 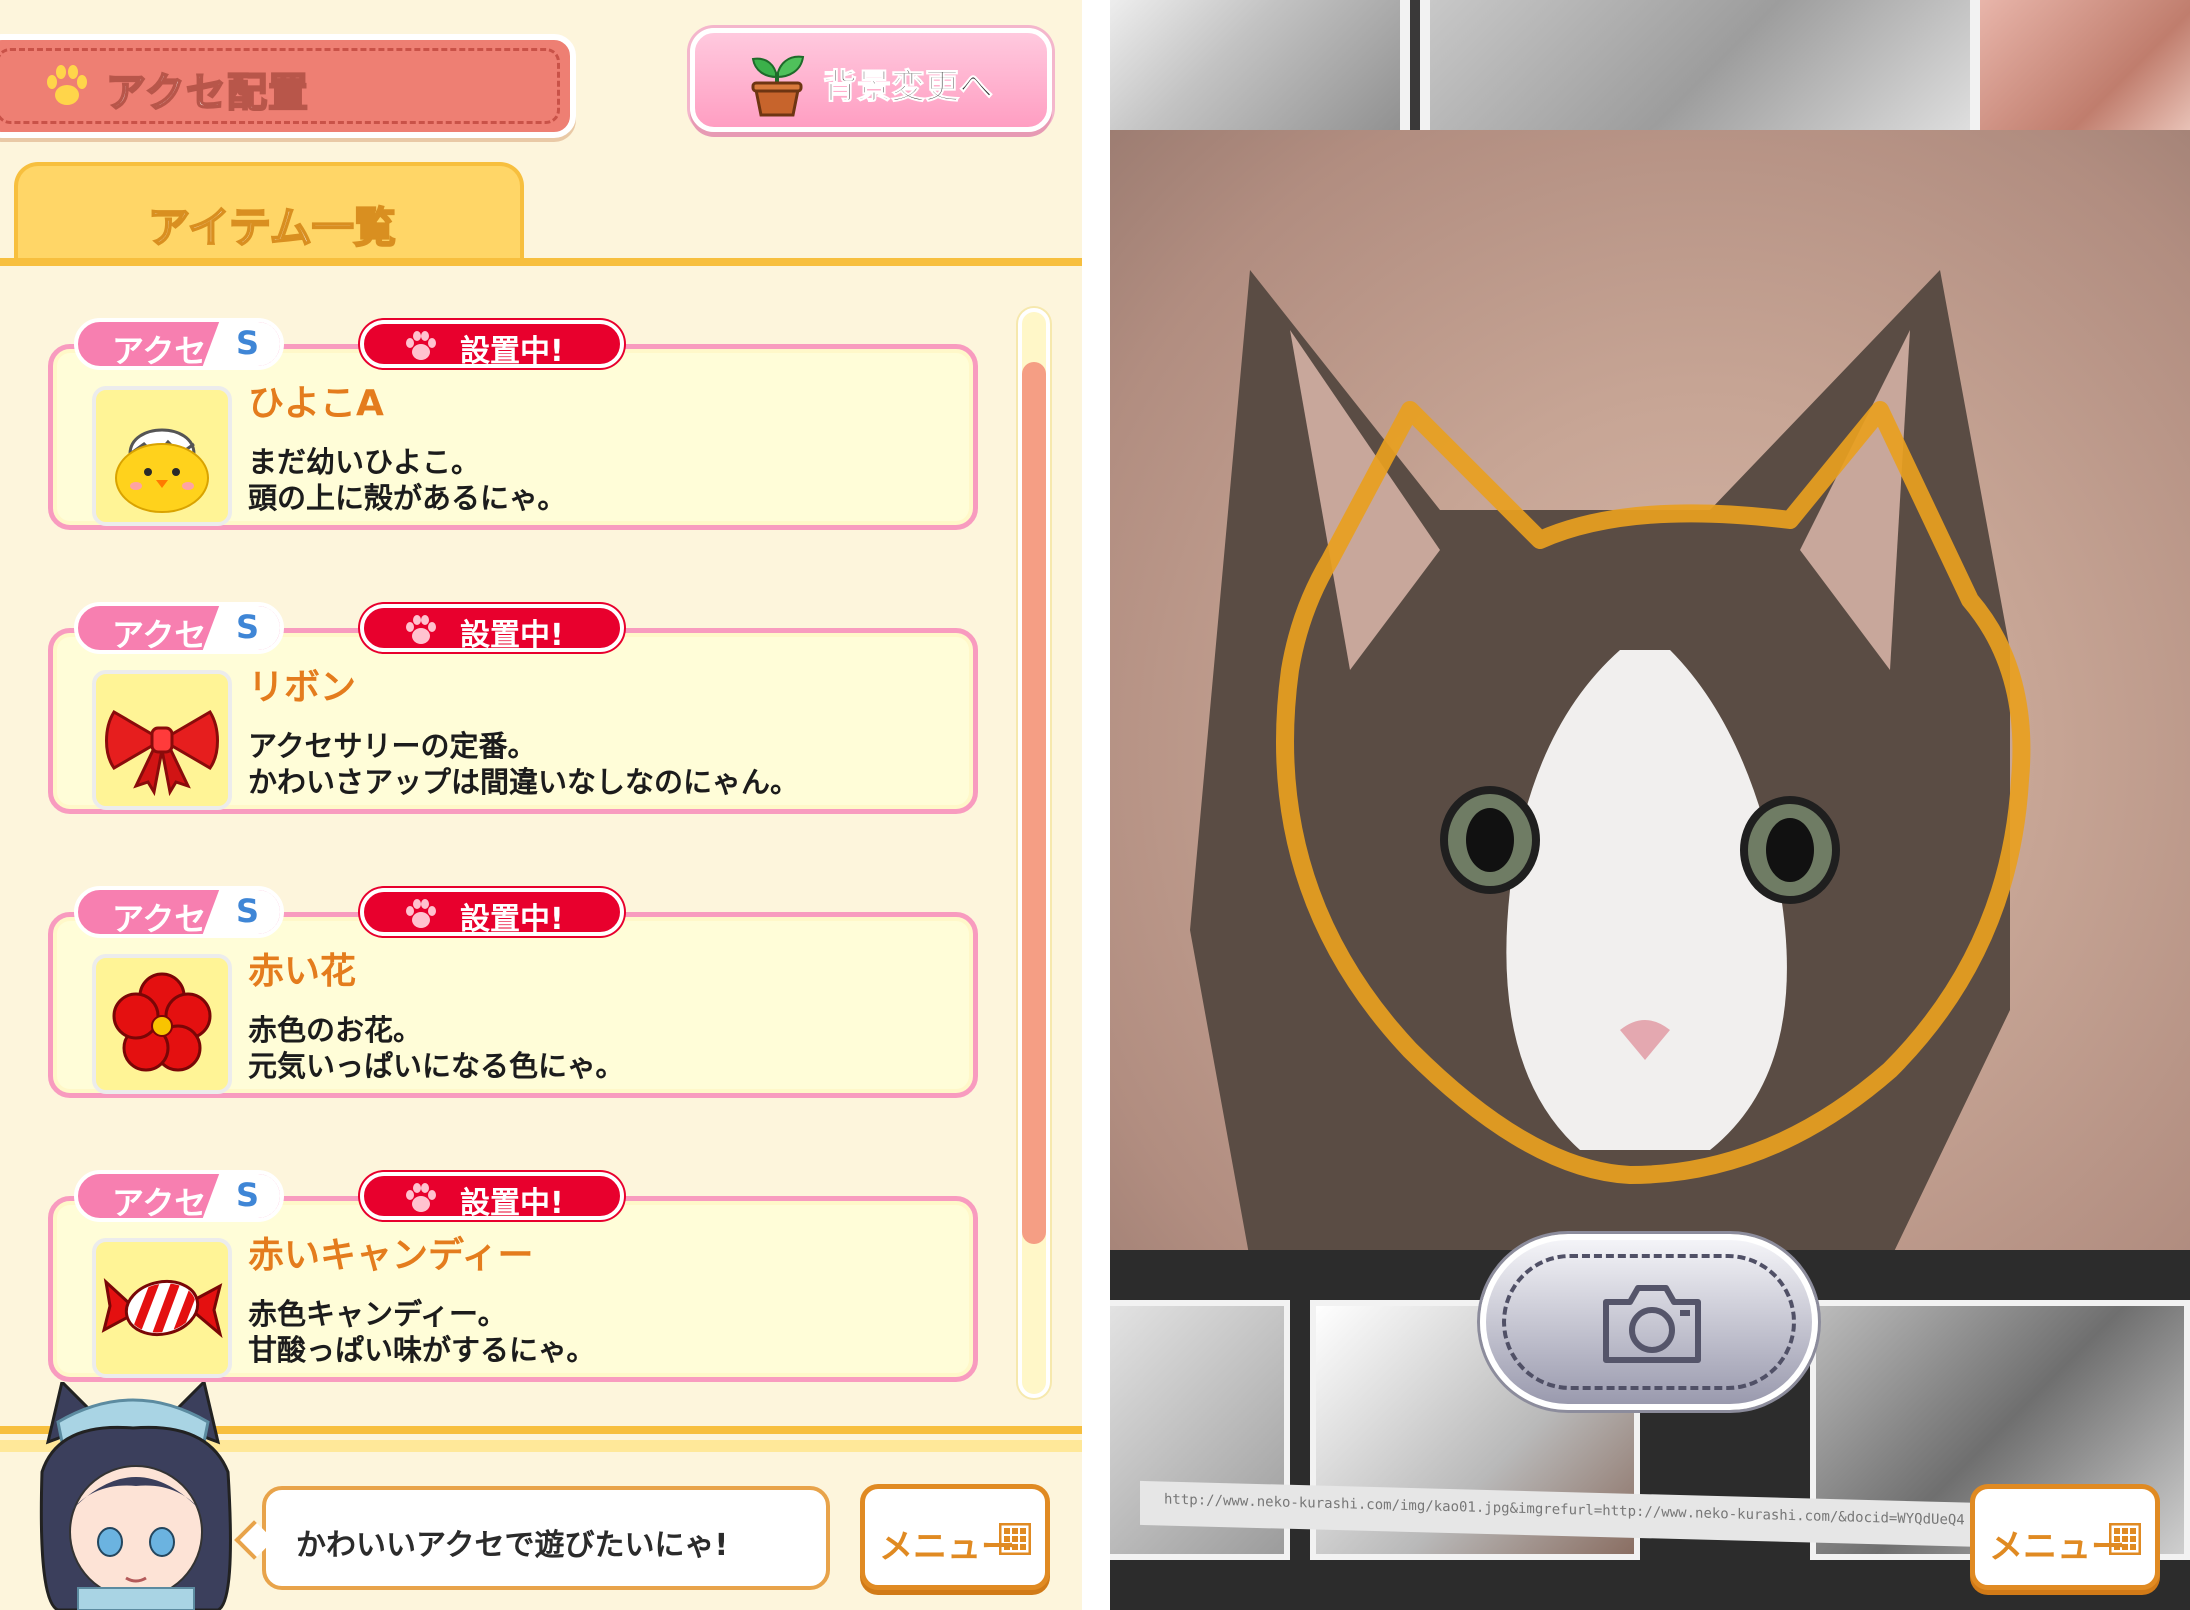 I want to click on tab-divider, so click(x=541, y=262).